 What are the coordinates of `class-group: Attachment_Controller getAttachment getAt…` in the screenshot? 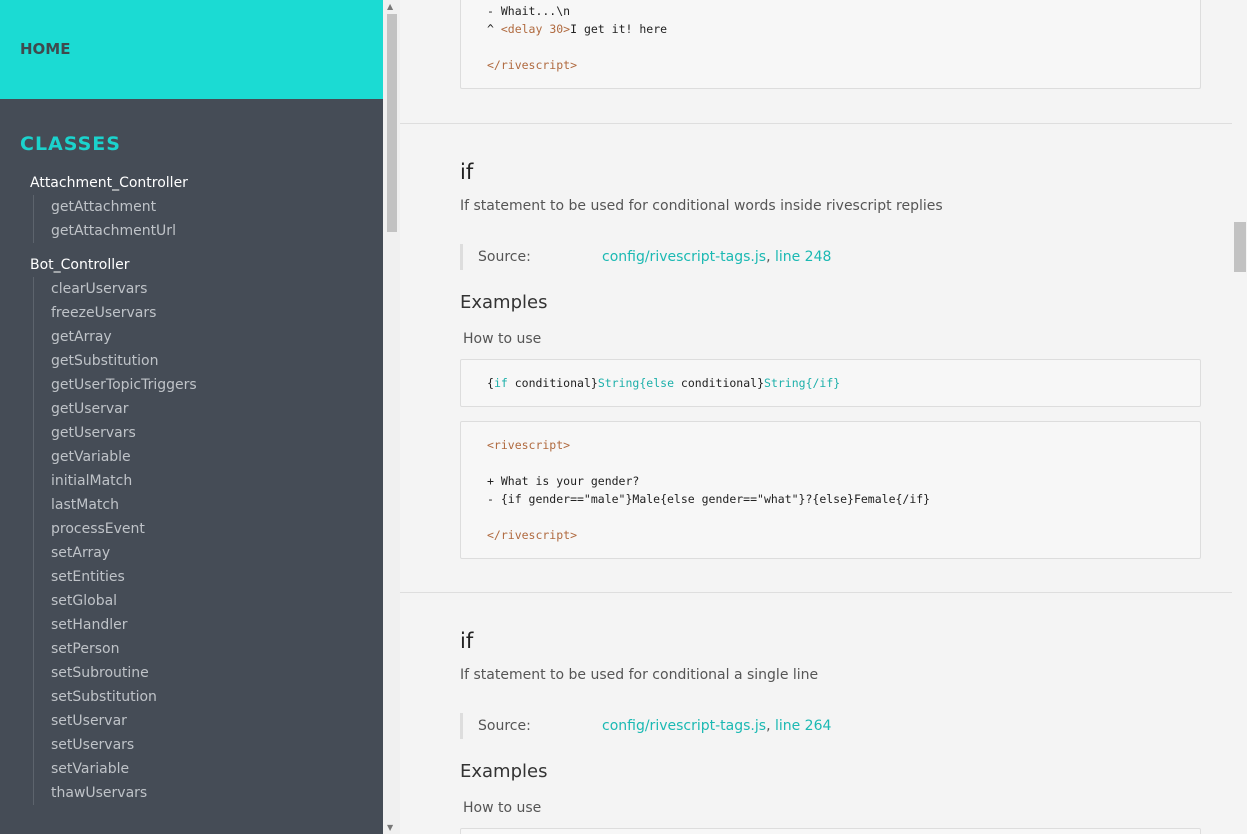 It's located at (191, 207).